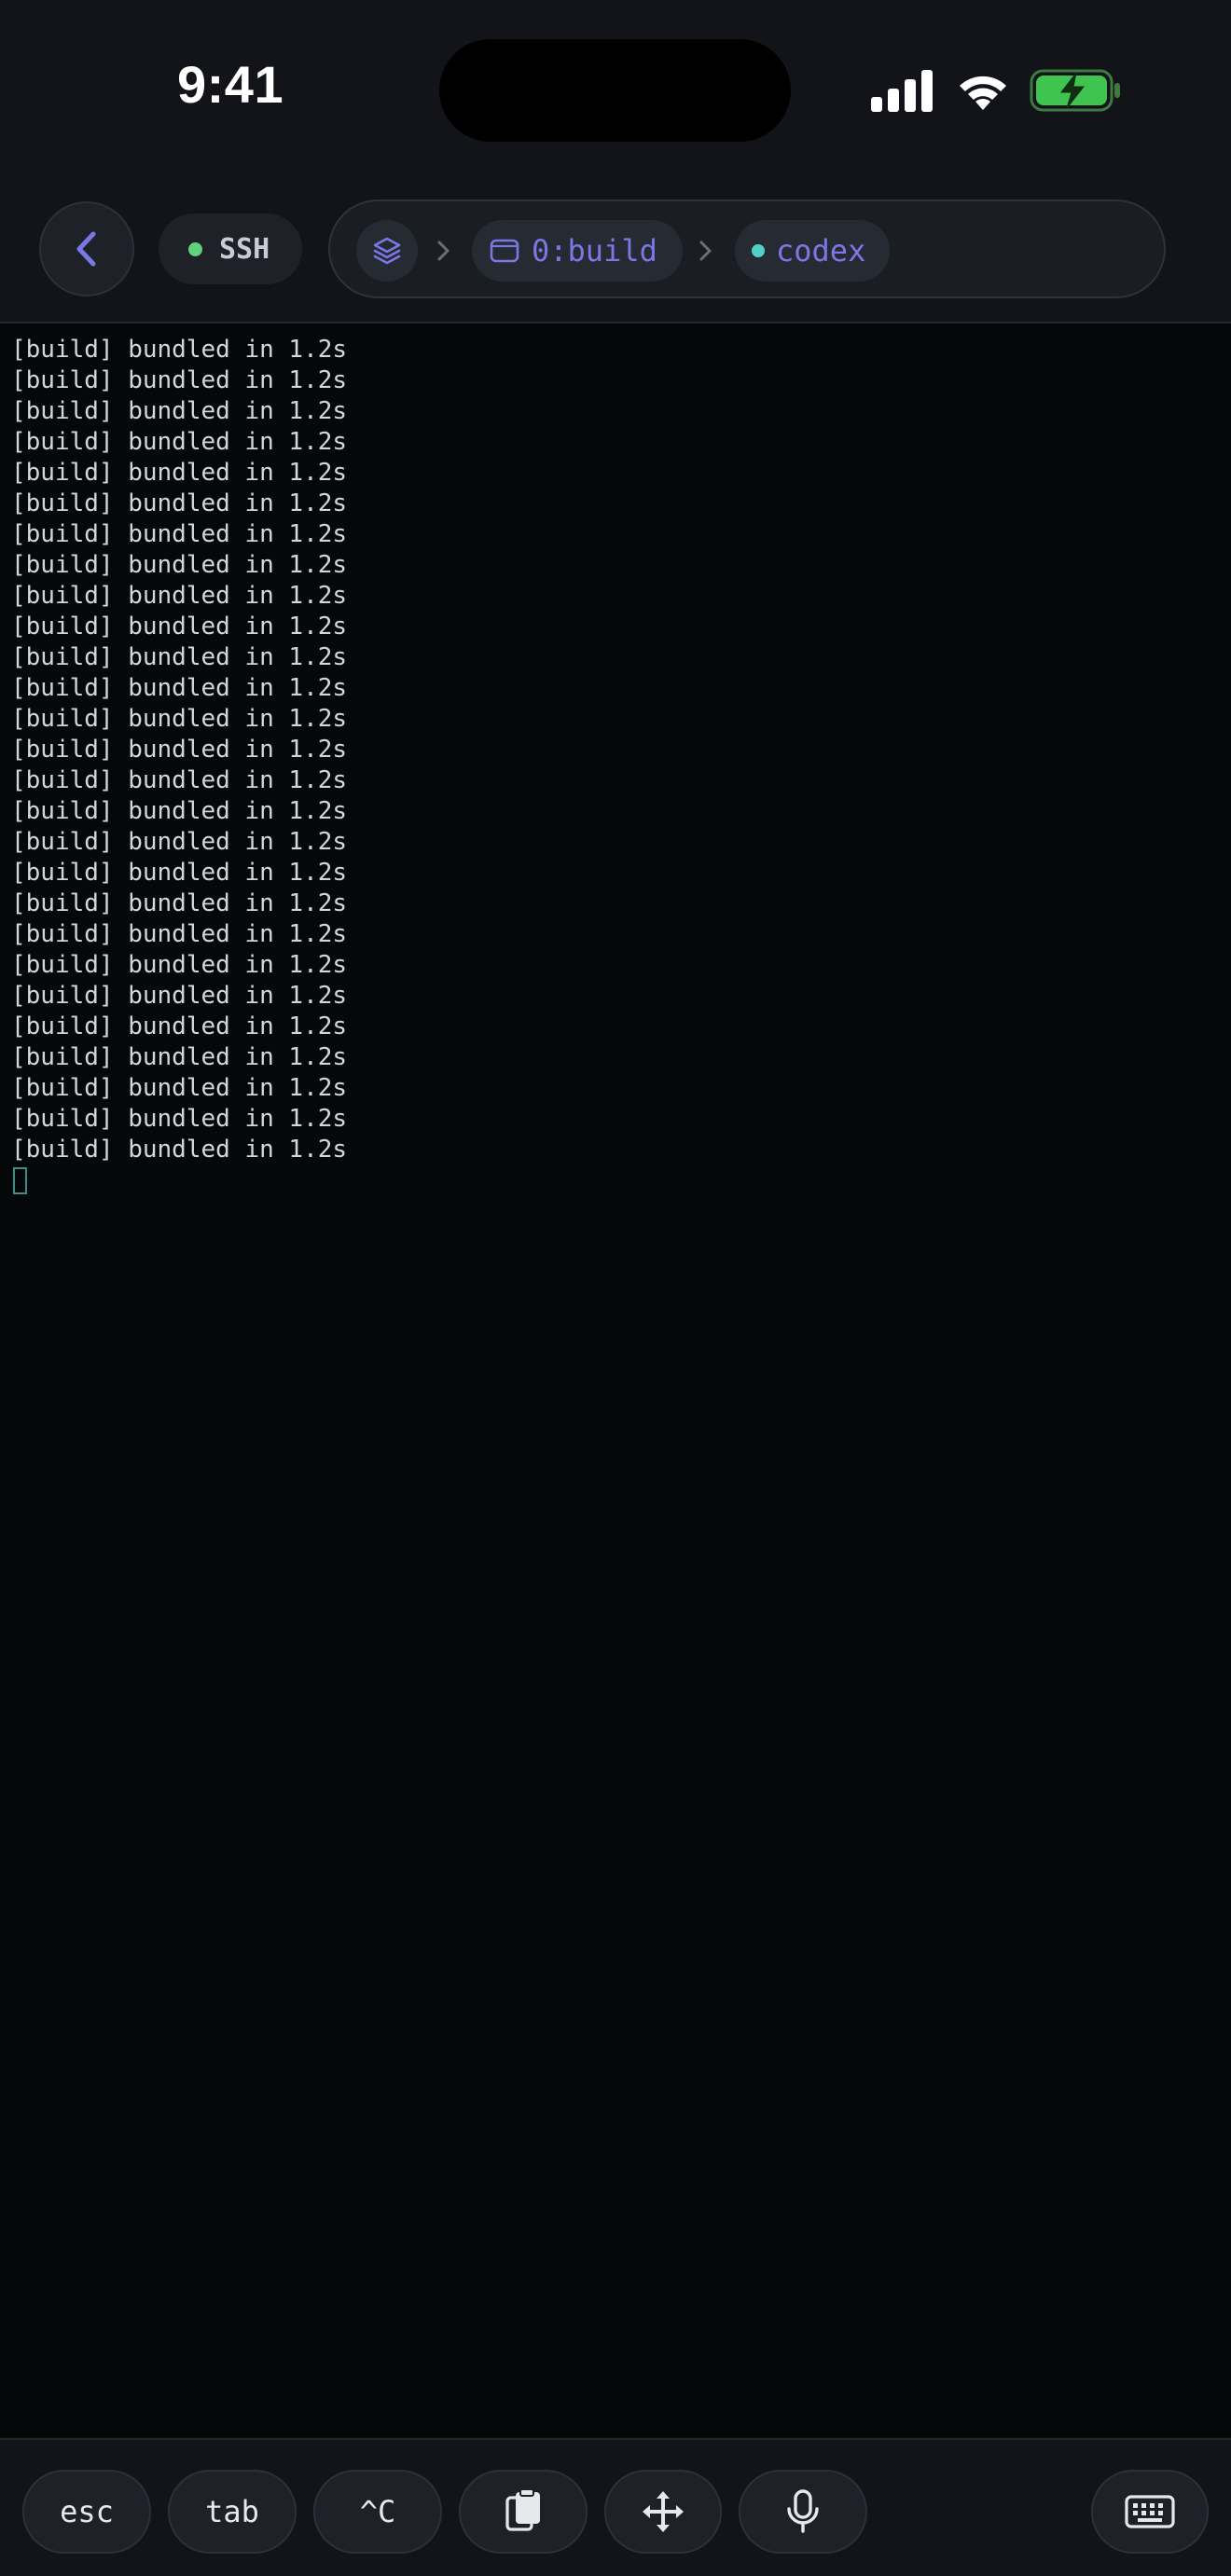 The width and height of the screenshot is (1231, 2576). I want to click on esc-key-label: esc, so click(87, 2511).